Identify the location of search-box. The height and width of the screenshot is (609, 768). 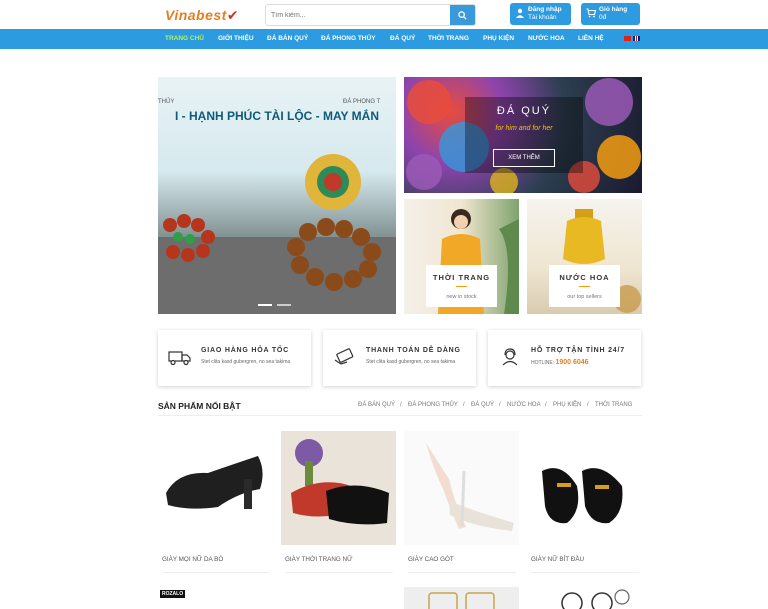
(370, 15).